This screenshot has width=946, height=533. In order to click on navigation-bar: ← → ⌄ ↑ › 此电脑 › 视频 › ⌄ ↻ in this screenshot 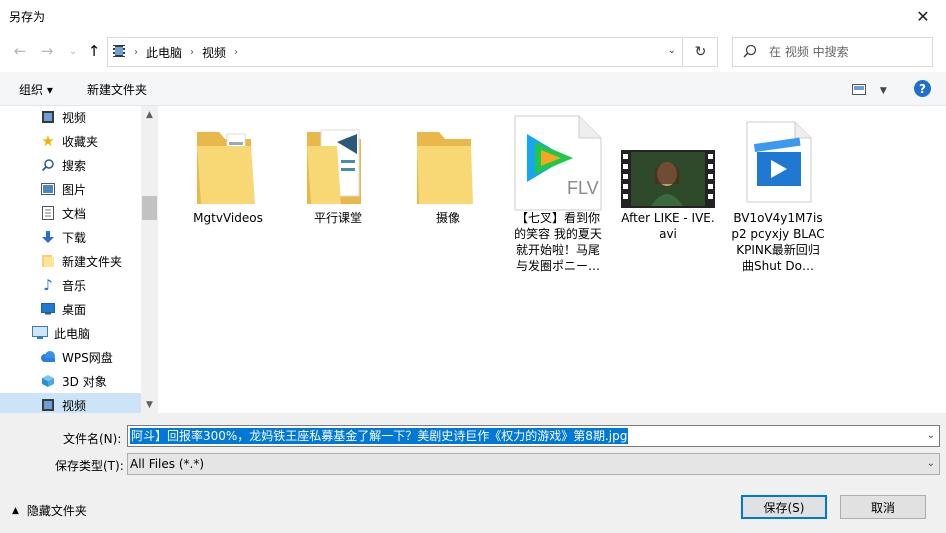, I will do `click(473, 52)`.